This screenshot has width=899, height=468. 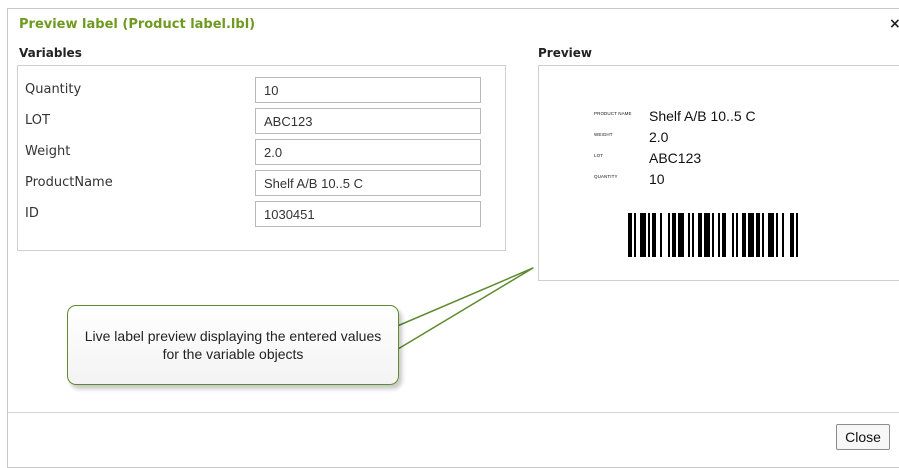 What do you see at coordinates (453, 412) in the screenshot?
I see `footer-divider` at bounding box center [453, 412].